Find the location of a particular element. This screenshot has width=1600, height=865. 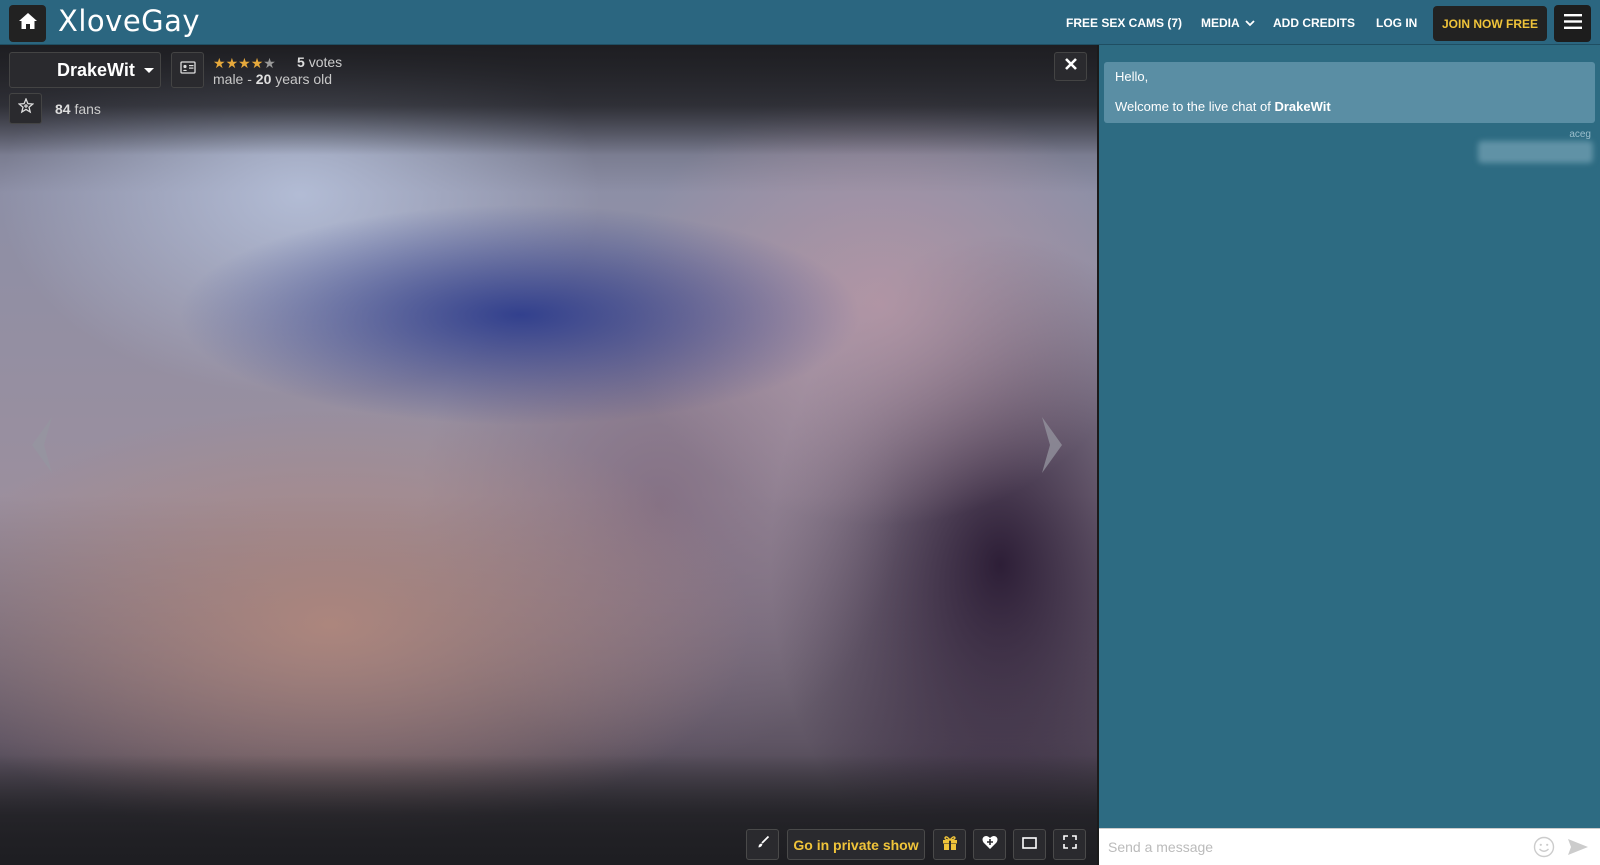

home-icon is located at coordinates (28, 23).